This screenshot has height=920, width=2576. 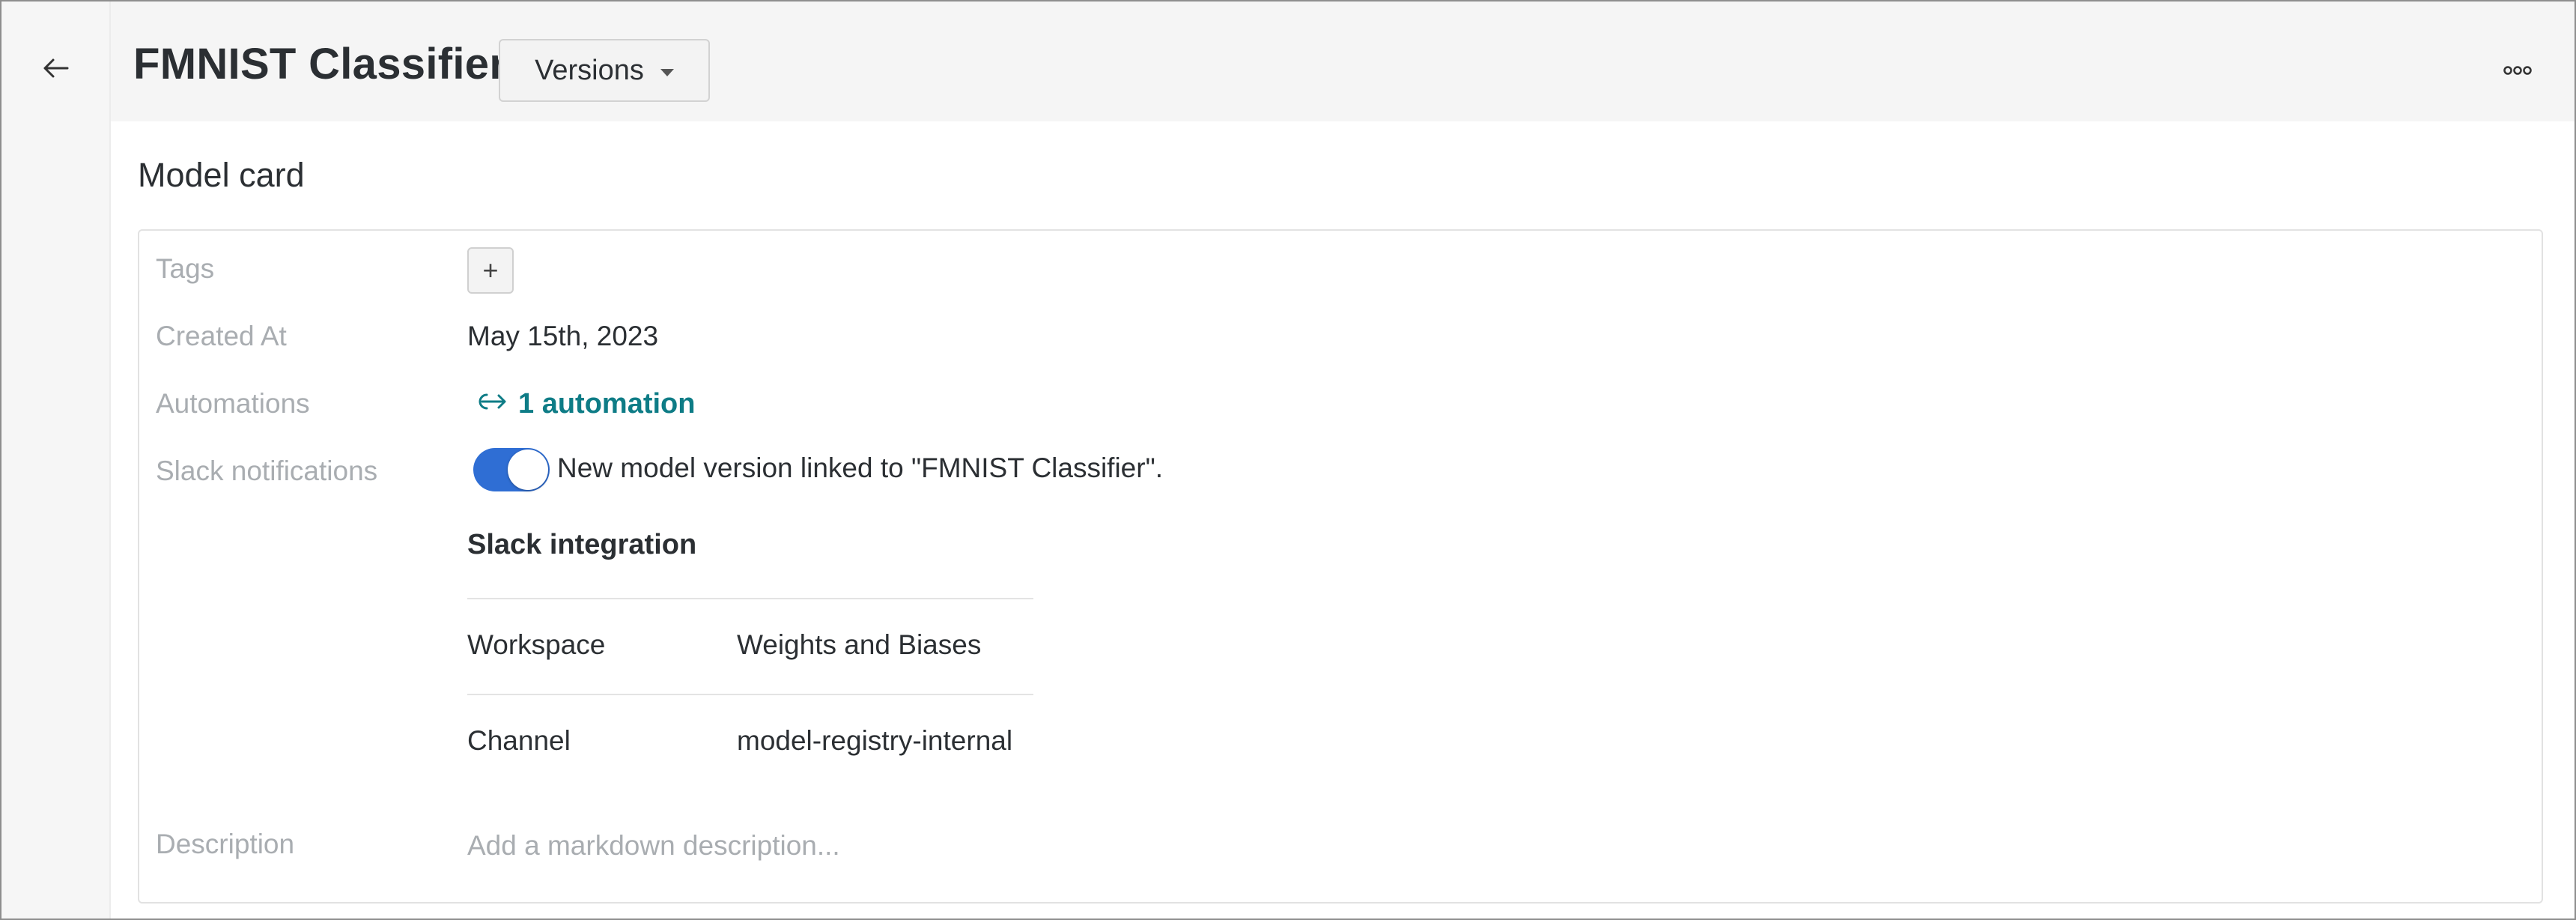 I want to click on link-arrow-icon, so click(x=491, y=404).